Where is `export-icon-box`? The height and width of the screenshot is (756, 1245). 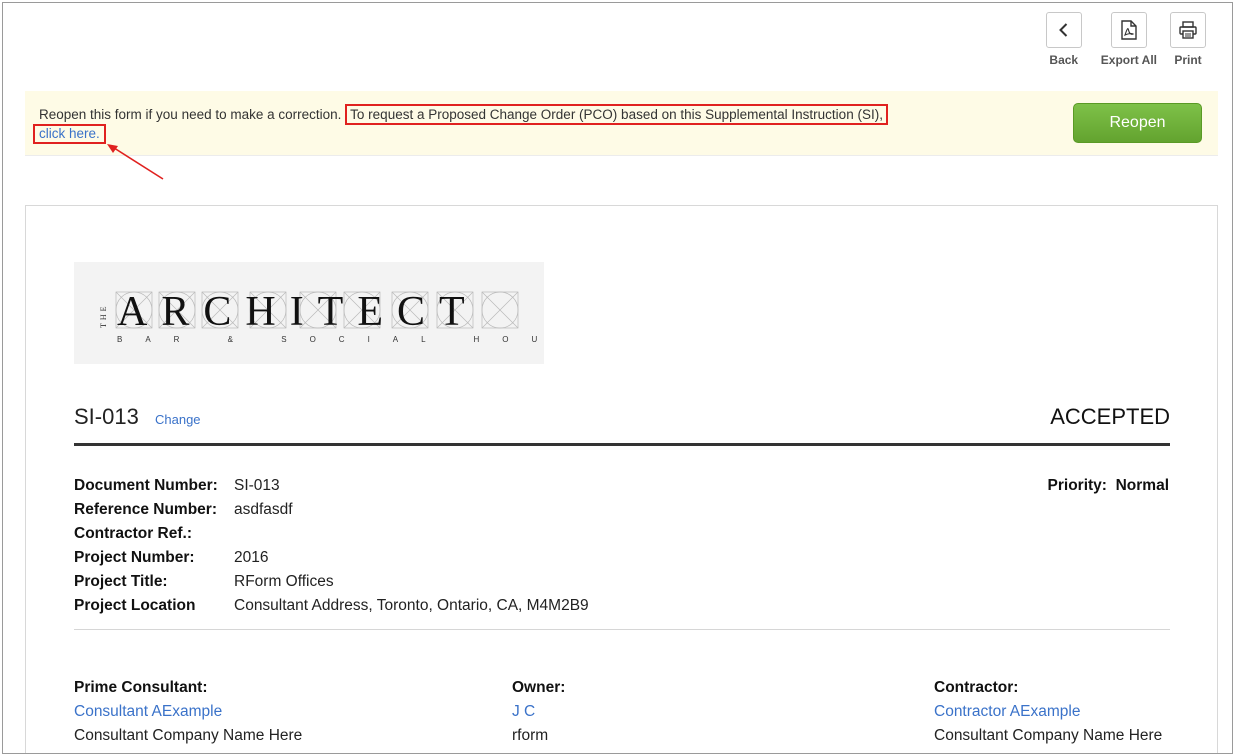
export-icon-box is located at coordinates (1128, 30).